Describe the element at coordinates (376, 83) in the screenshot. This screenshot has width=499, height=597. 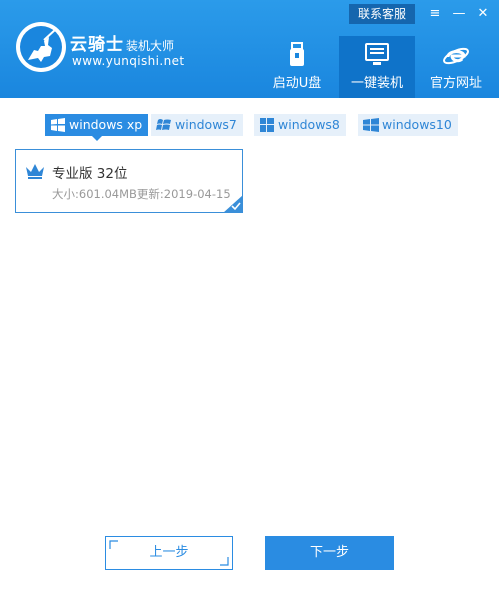
I see `nav-label: 一键装机` at that location.